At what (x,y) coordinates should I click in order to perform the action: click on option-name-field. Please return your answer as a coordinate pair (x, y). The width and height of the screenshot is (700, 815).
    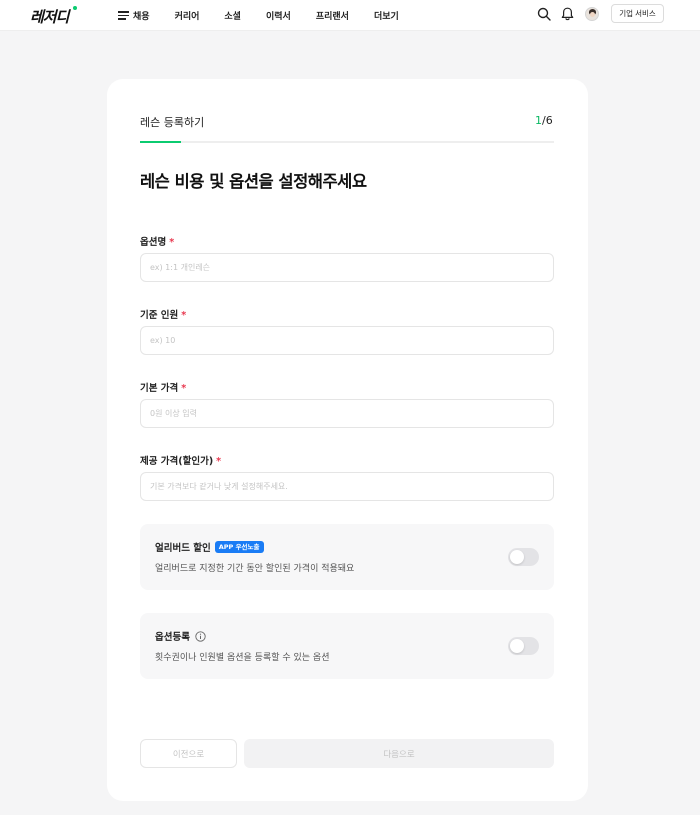
    Looking at the image, I should click on (347, 267).